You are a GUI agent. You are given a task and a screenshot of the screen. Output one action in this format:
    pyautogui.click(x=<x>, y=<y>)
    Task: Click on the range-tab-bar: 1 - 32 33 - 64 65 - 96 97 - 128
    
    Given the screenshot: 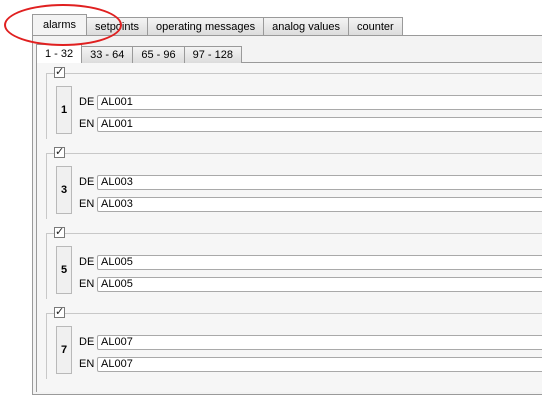 What is the action you would take?
    pyautogui.click(x=139, y=53)
    